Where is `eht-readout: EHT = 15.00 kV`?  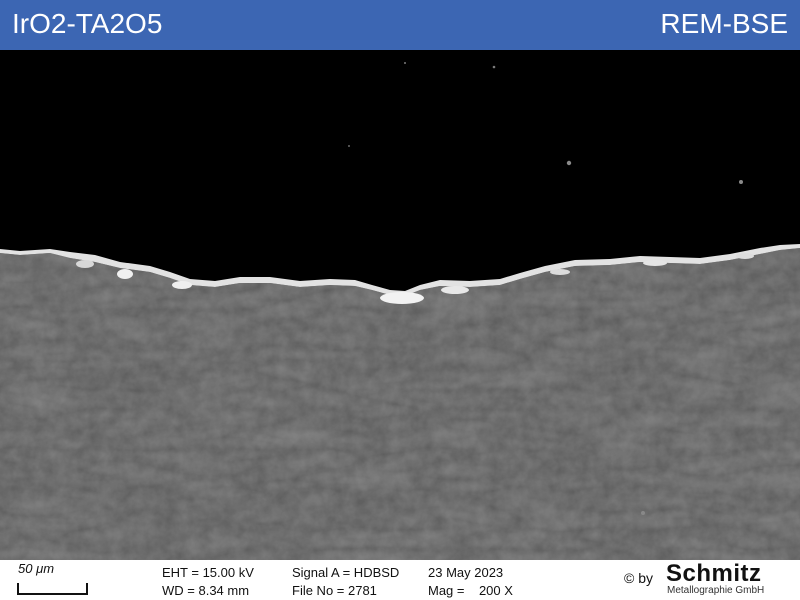
eht-readout: EHT = 15.00 kV is located at coordinates (208, 572).